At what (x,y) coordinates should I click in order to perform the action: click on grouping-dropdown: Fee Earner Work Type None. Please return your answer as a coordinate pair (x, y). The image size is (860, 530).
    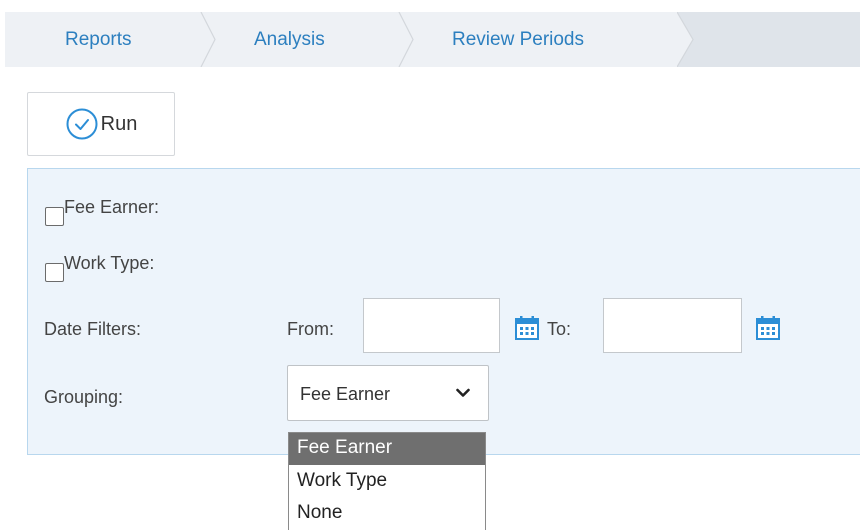
    Looking at the image, I should click on (387, 481).